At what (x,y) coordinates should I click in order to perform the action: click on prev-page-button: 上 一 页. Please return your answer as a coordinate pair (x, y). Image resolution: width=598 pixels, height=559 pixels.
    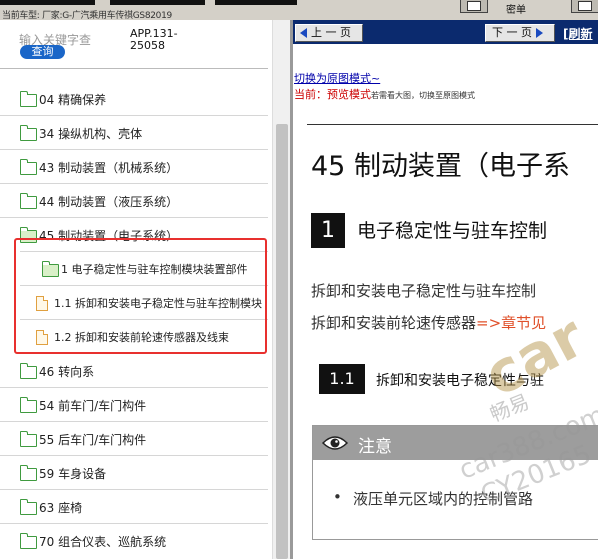
    Looking at the image, I should click on (329, 33).